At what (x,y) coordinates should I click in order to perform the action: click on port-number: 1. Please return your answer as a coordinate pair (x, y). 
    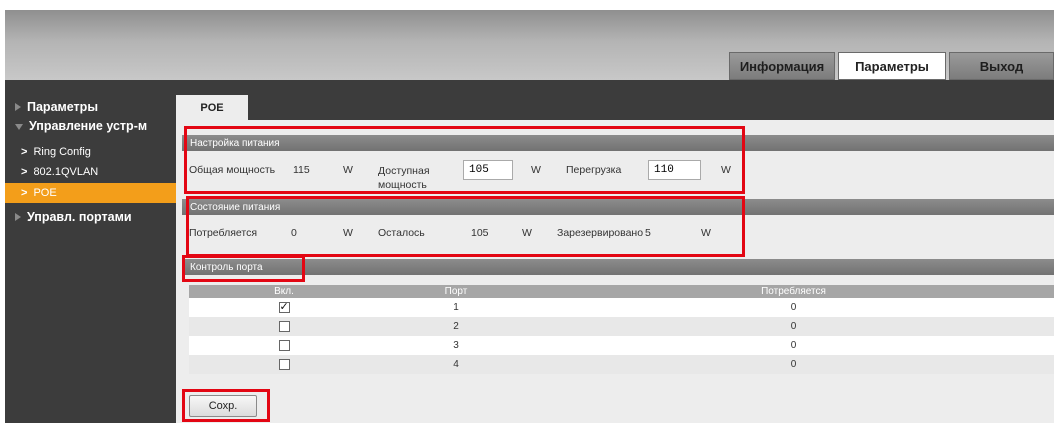
    Looking at the image, I should click on (456, 307).